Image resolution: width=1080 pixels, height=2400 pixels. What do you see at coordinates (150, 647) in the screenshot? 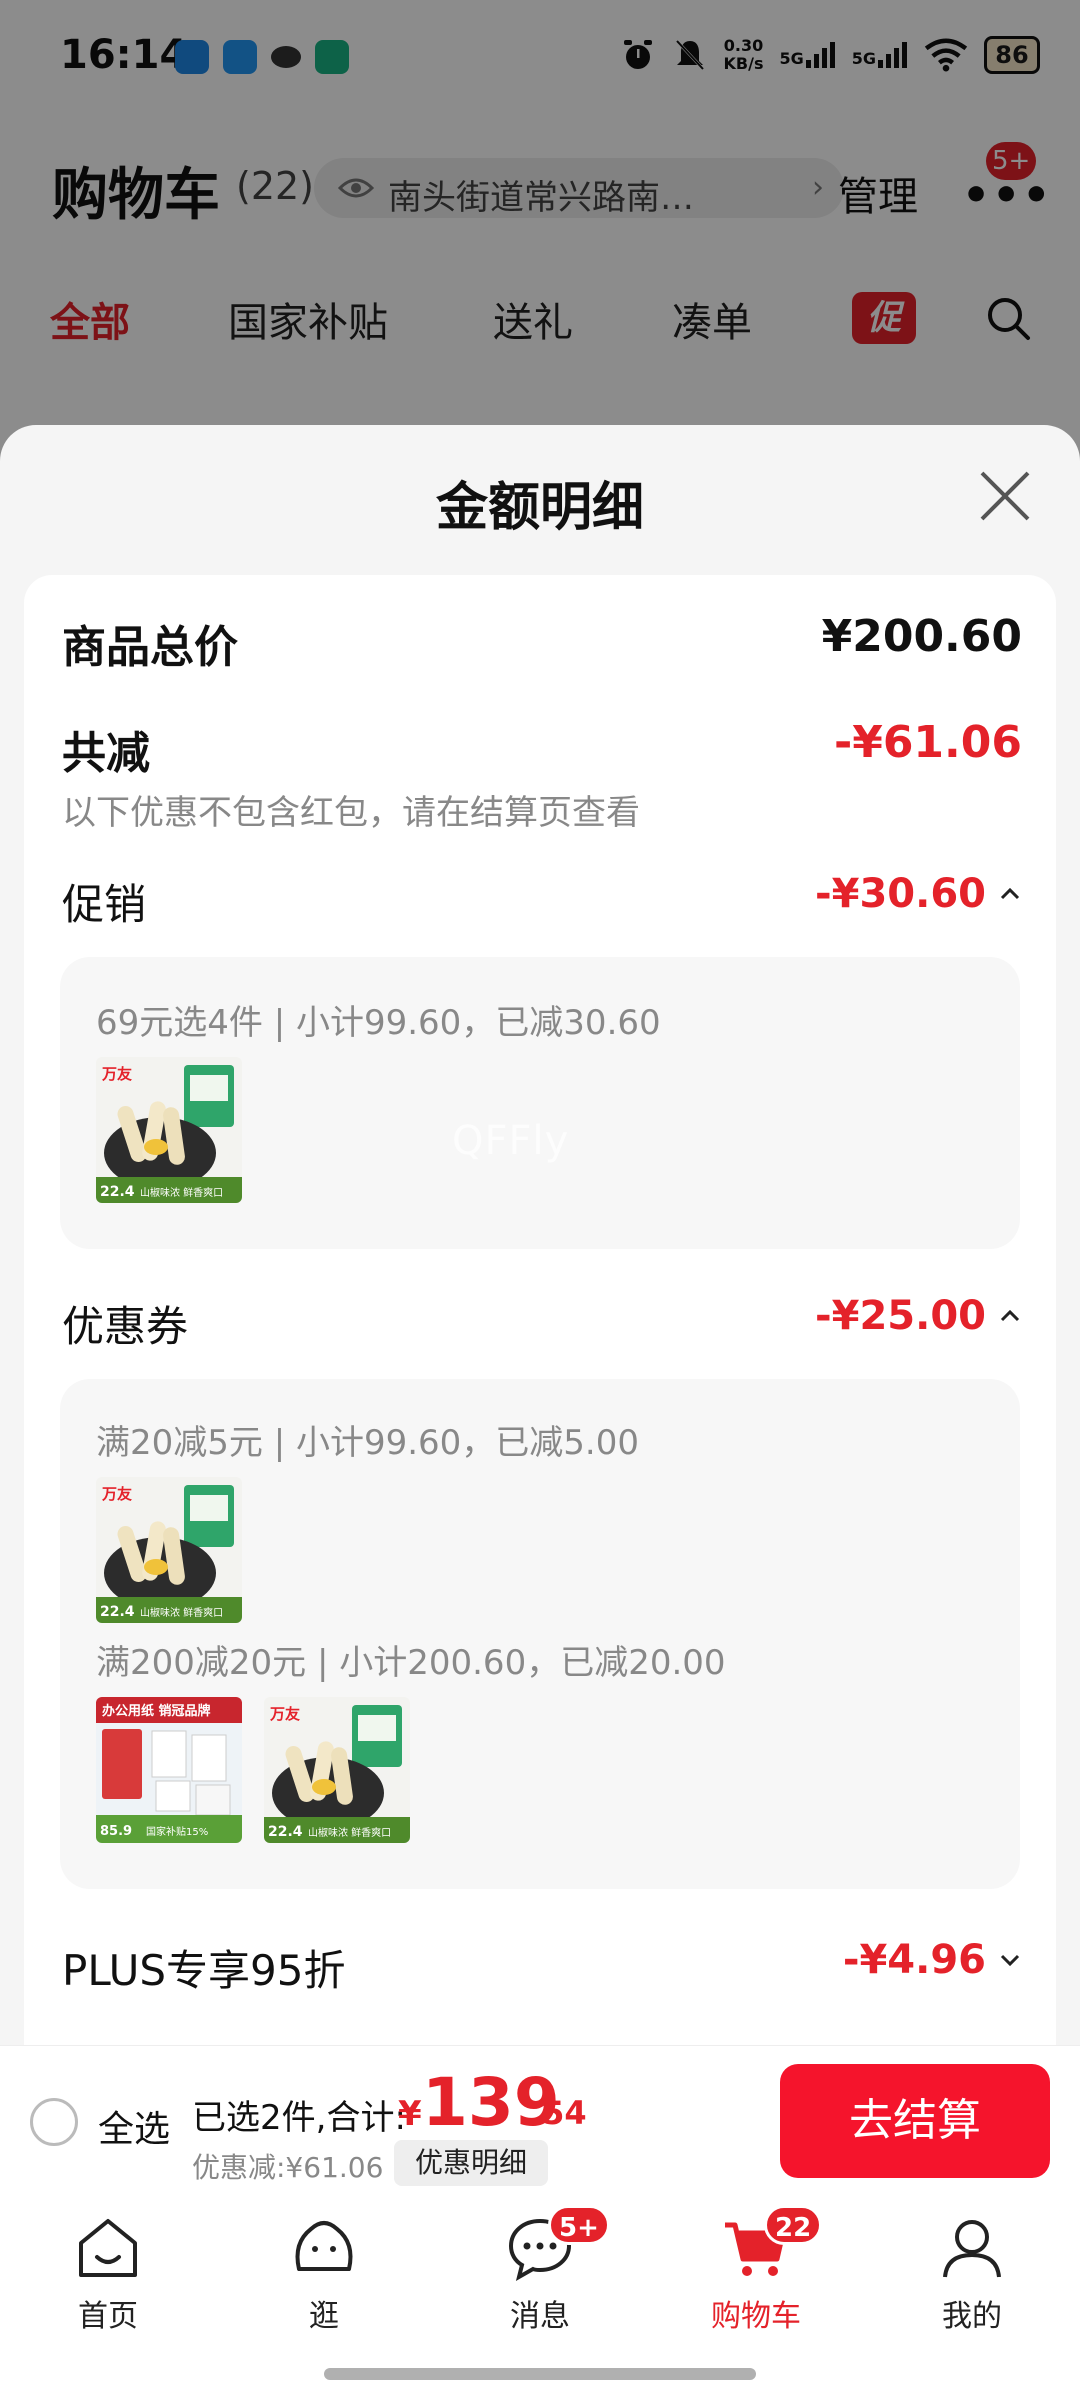
I see `total-label: 商品总价` at bounding box center [150, 647].